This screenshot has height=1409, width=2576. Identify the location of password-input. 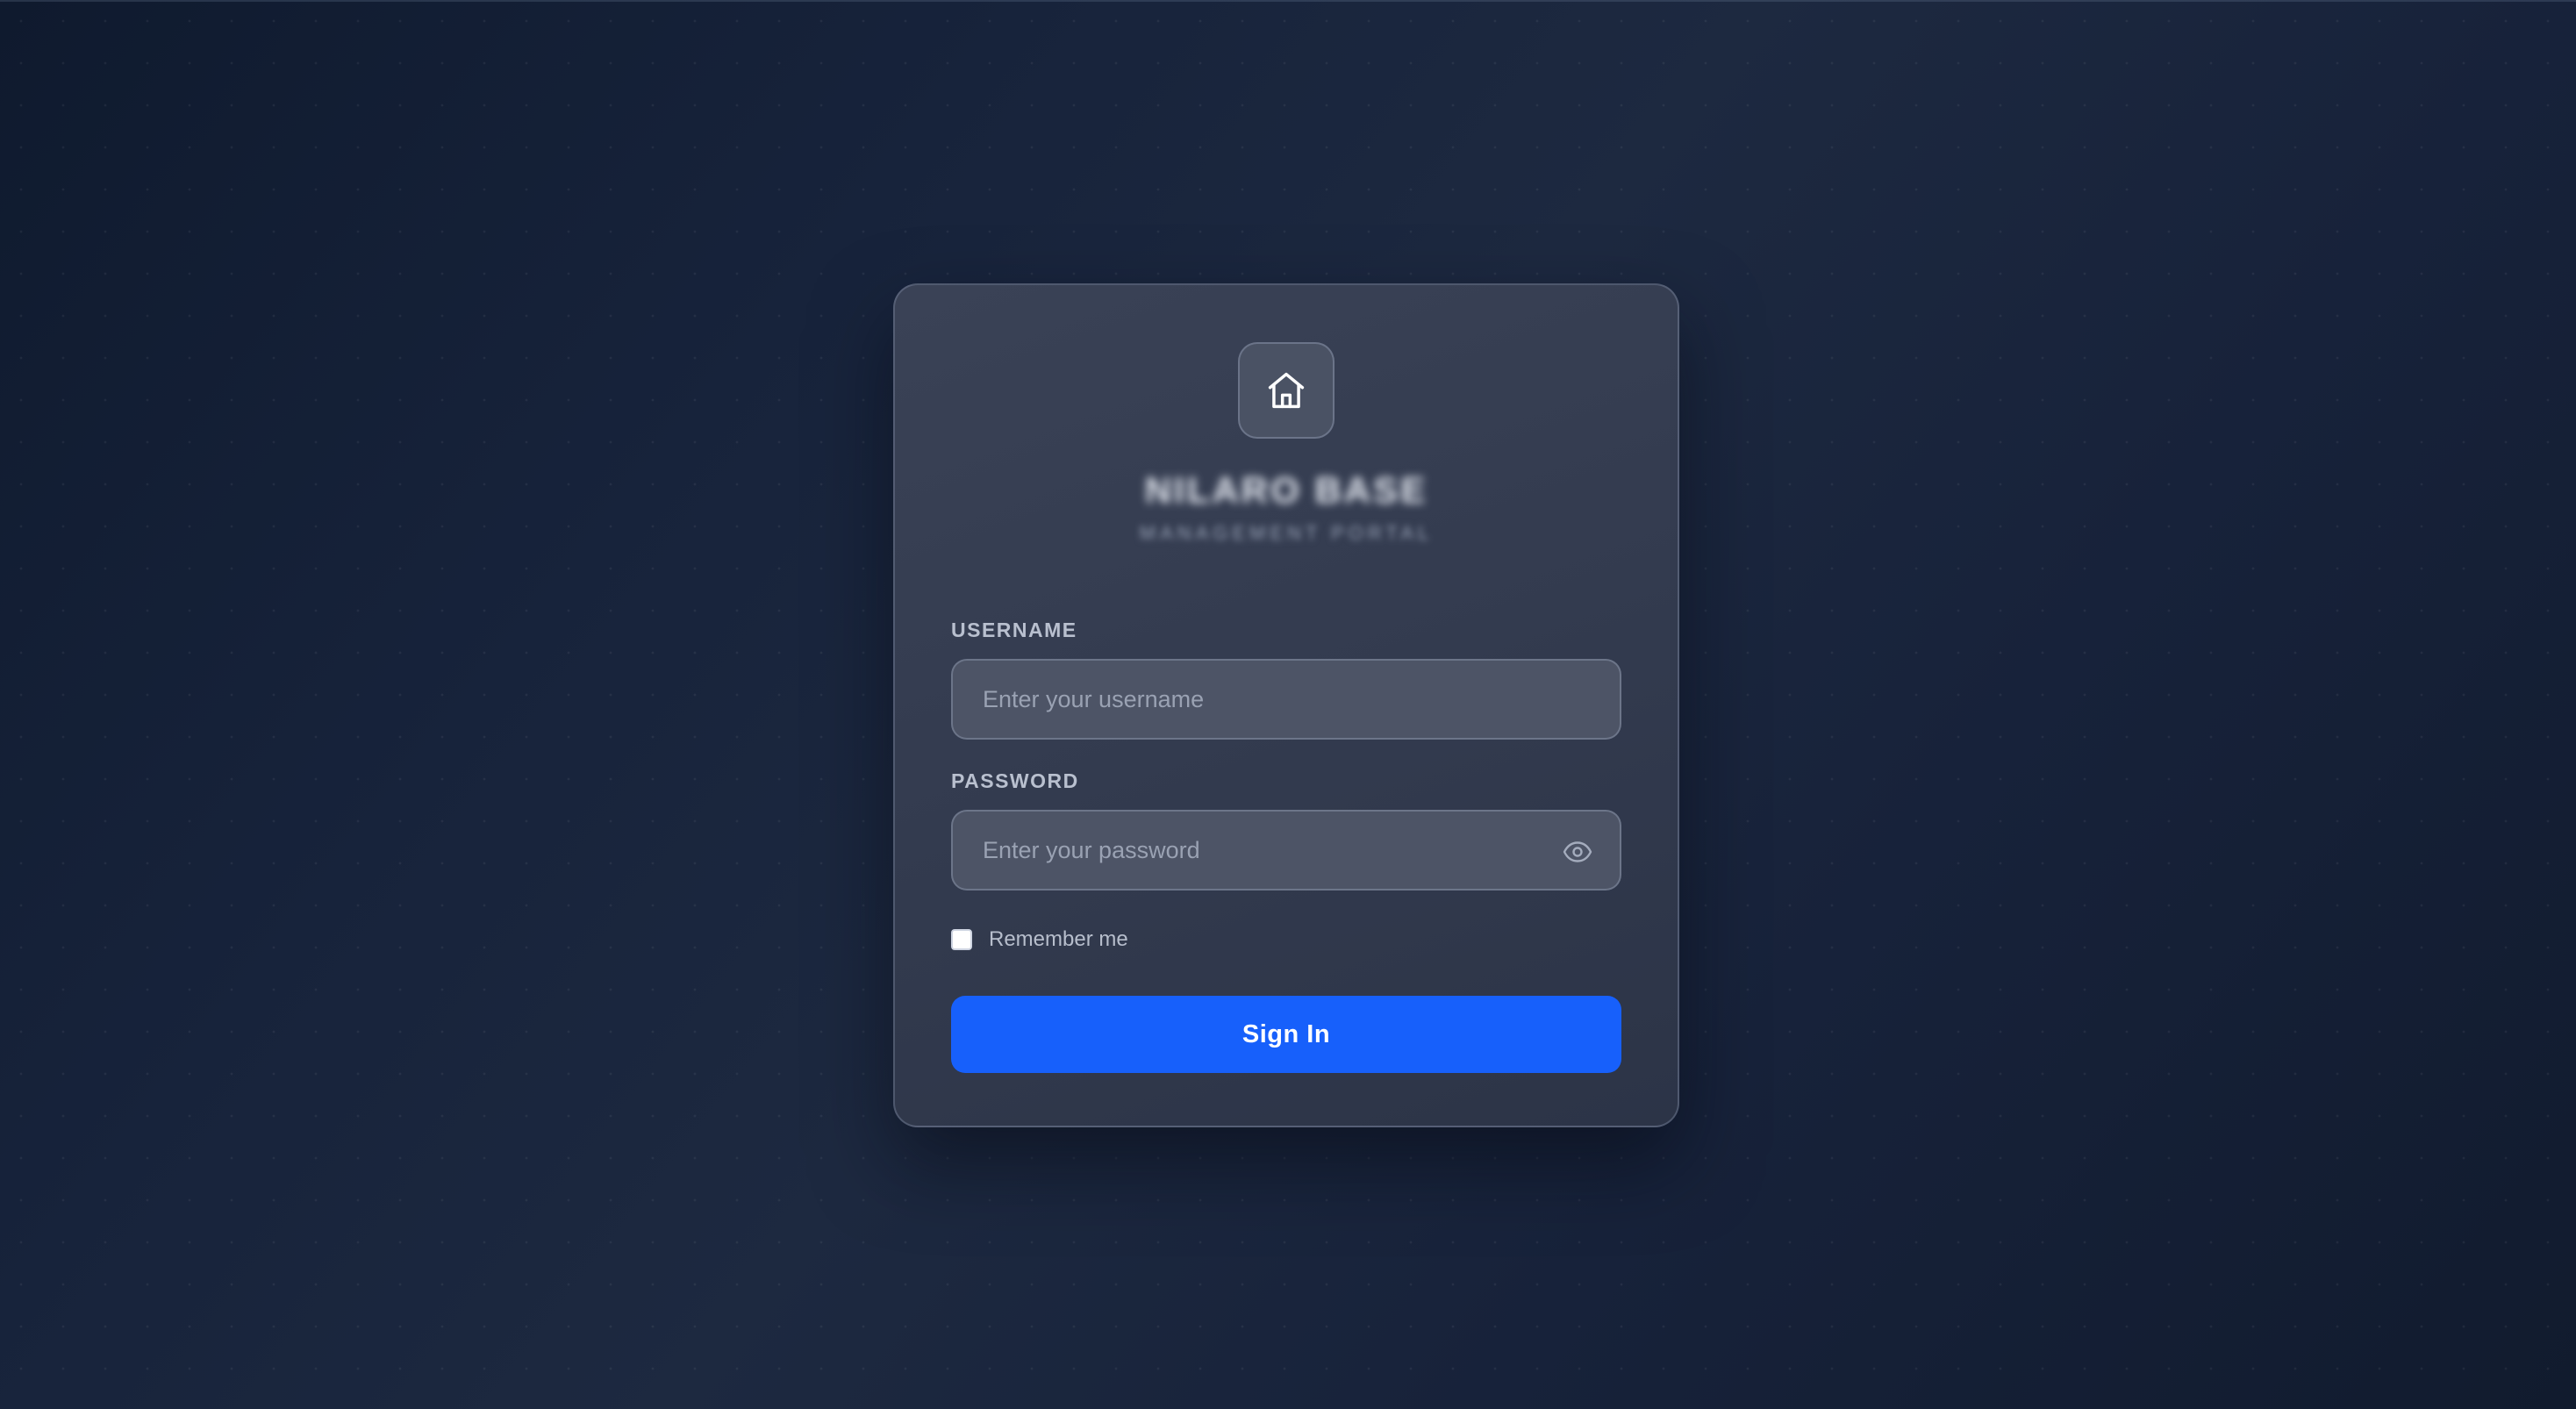
(1286, 850).